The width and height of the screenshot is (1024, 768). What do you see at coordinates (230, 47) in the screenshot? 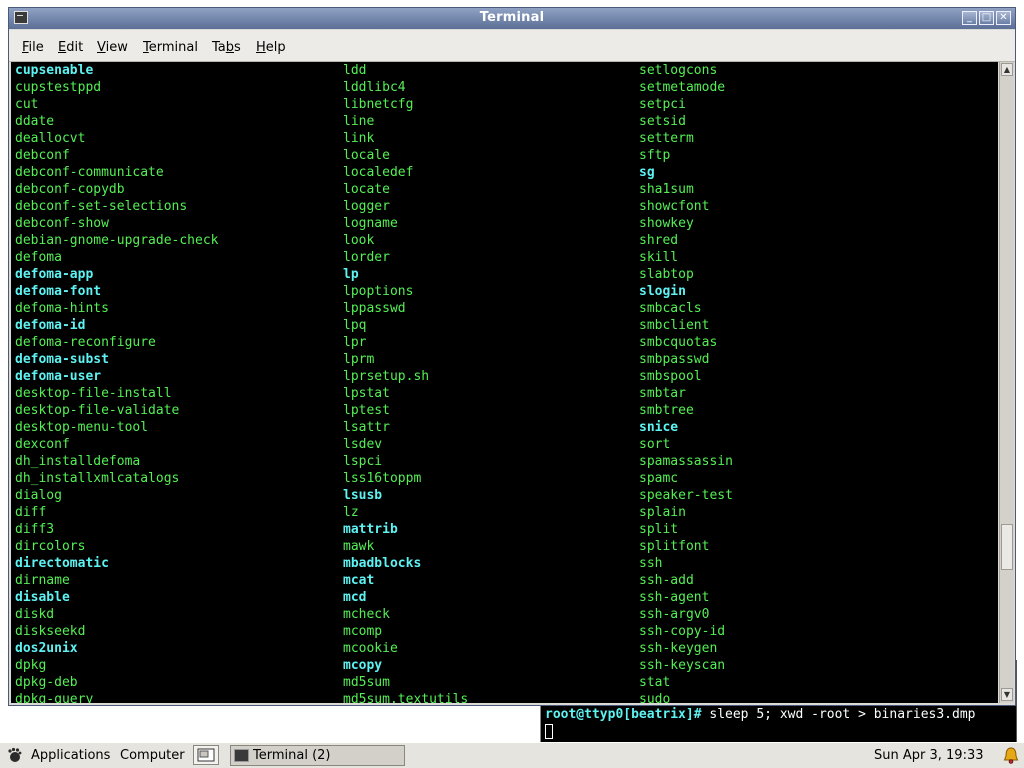
I see `menu-tabs-mnemonic: b` at bounding box center [230, 47].